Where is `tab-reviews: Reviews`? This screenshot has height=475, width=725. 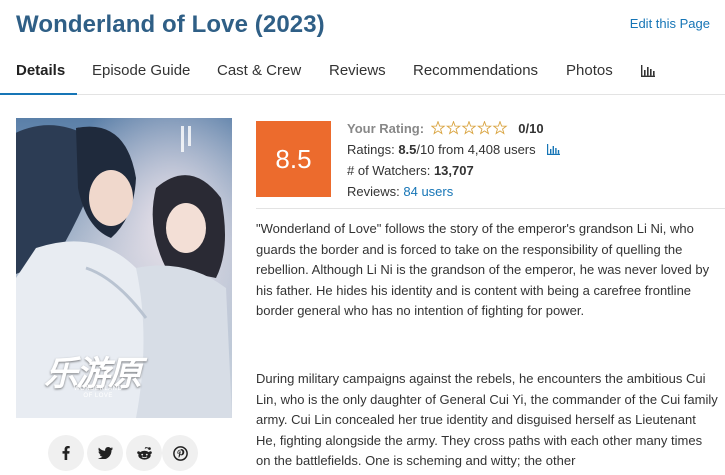
tab-reviews: Reviews is located at coordinates (357, 78).